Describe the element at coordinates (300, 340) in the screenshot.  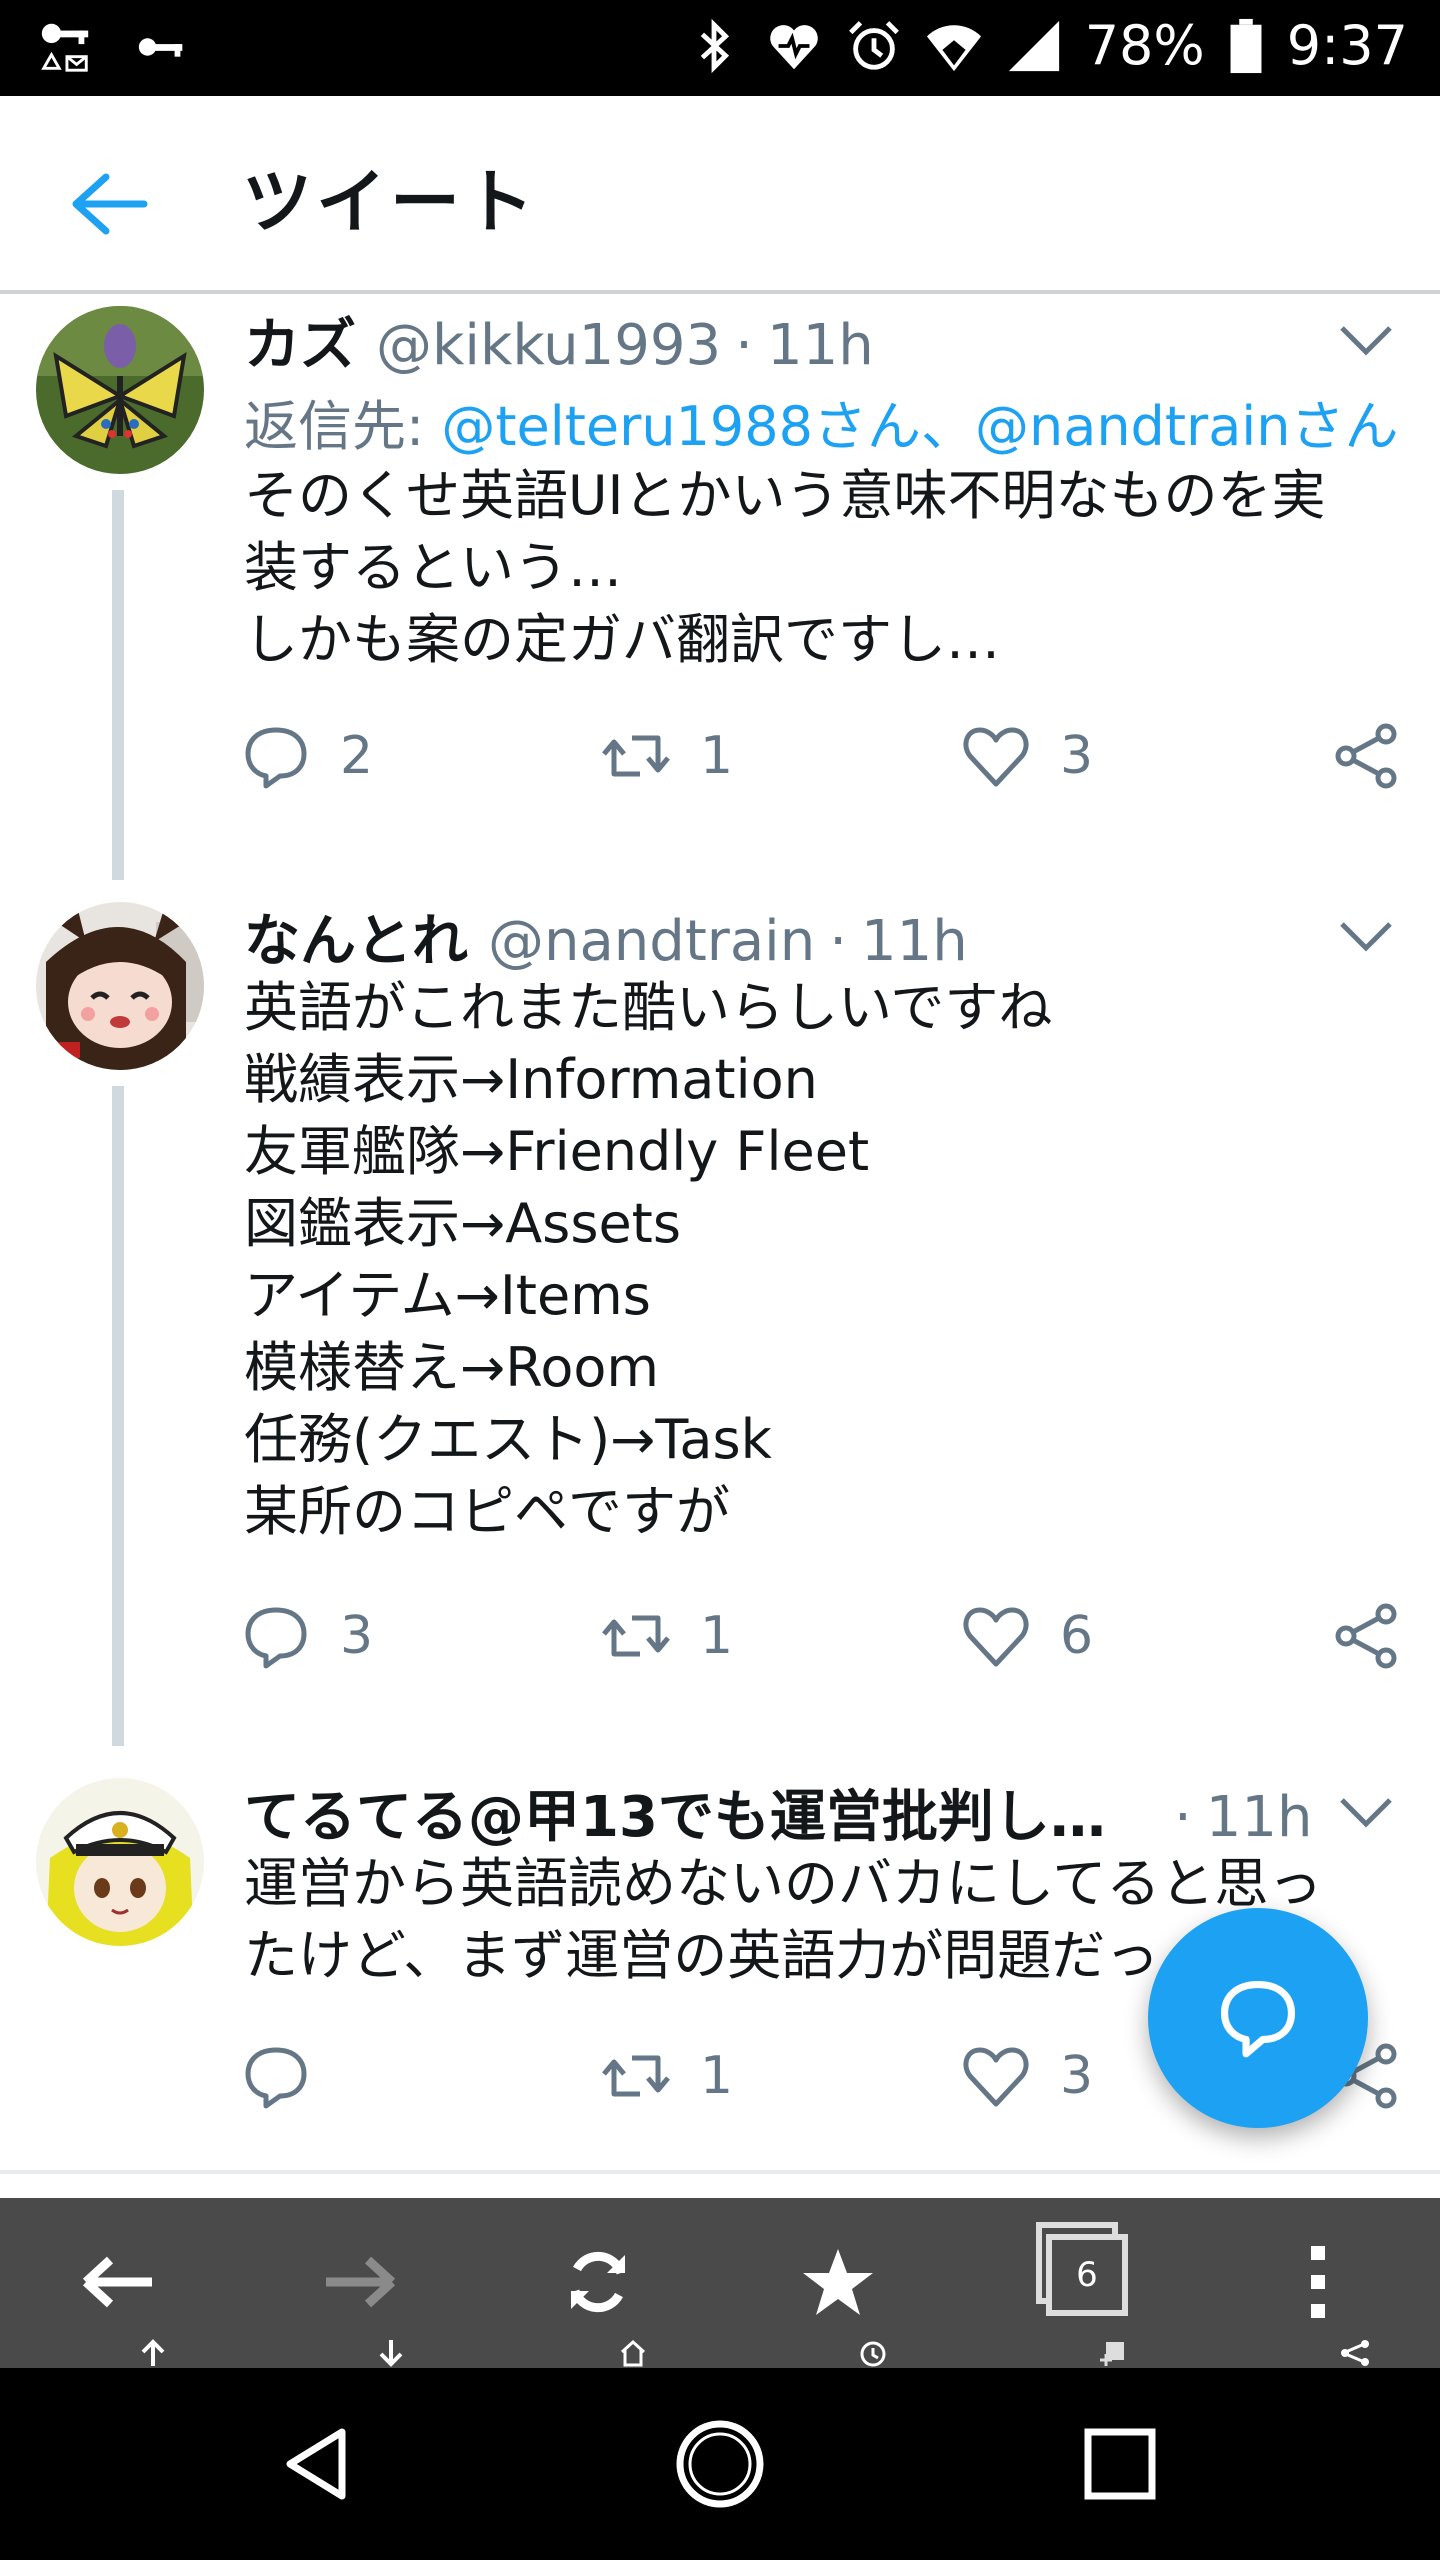
I see `display-name: カズ` at that location.